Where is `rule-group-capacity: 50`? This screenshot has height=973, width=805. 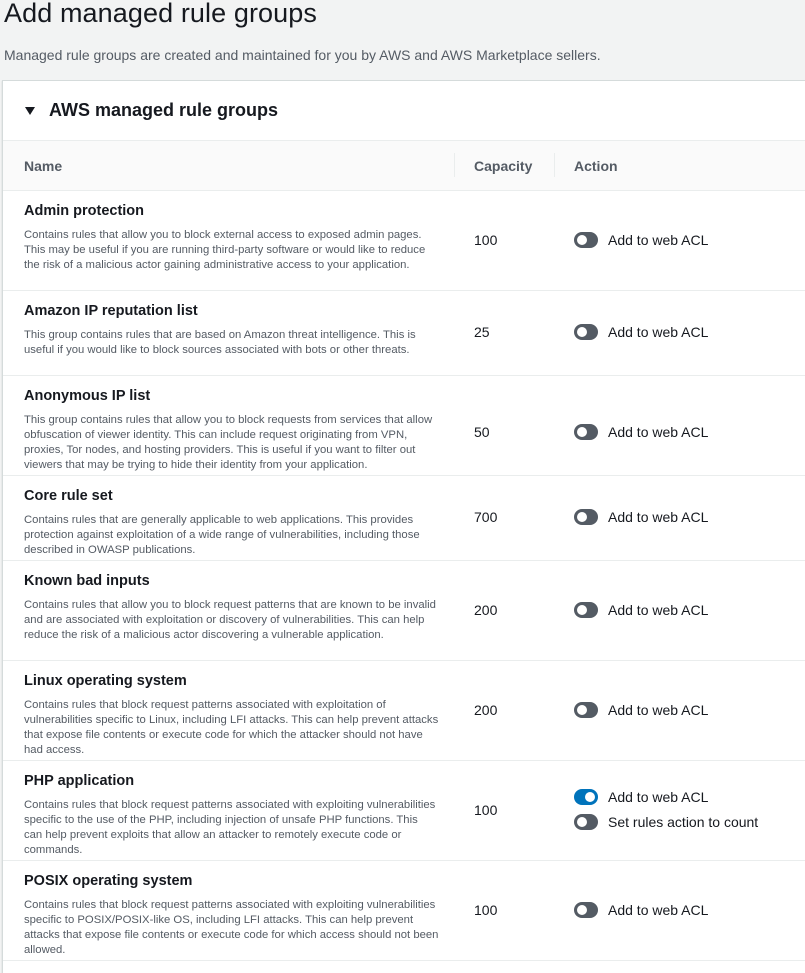 rule-group-capacity: 50 is located at coordinates (482, 432).